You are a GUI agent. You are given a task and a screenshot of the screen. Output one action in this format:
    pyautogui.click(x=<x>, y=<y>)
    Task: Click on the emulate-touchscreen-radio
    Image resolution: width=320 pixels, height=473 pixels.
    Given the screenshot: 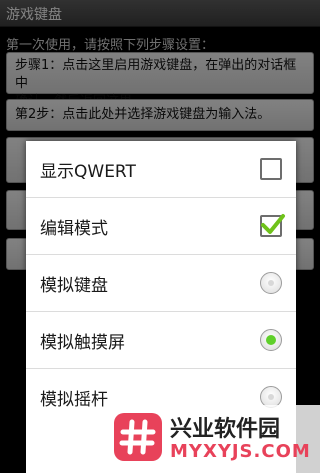 What is the action you would take?
    pyautogui.click(x=271, y=340)
    